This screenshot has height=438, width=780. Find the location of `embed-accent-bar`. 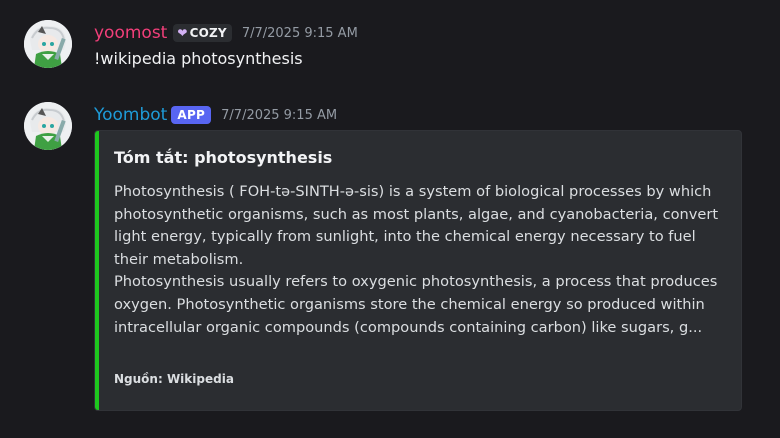

embed-accent-bar is located at coordinates (97, 270).